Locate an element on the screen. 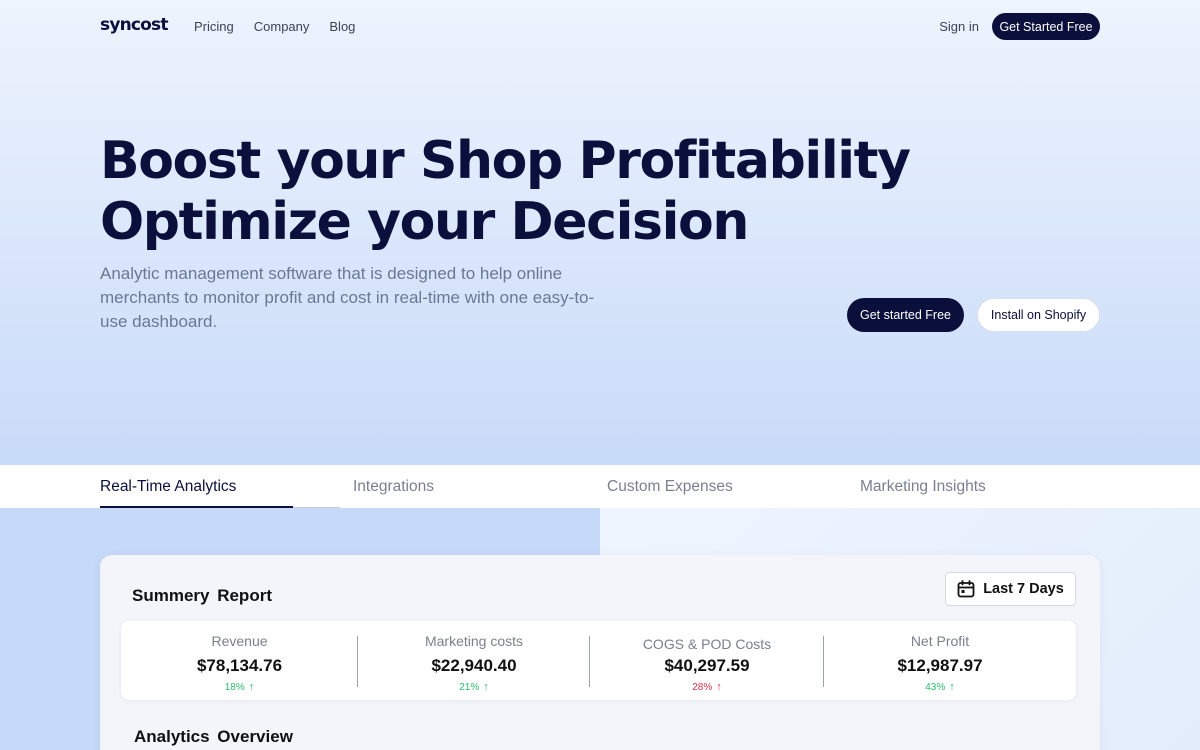 Image resolution: width=1200 pixels, height=750 pixels. stat-change-percent: 43% is located at coordinates (935, 687).